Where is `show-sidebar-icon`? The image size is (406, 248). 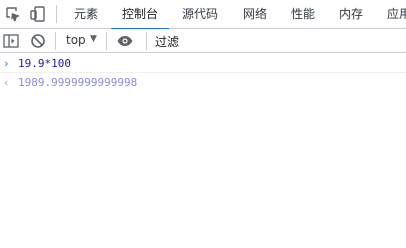 show-sidebar-icon is located at coordinates (11, 41).